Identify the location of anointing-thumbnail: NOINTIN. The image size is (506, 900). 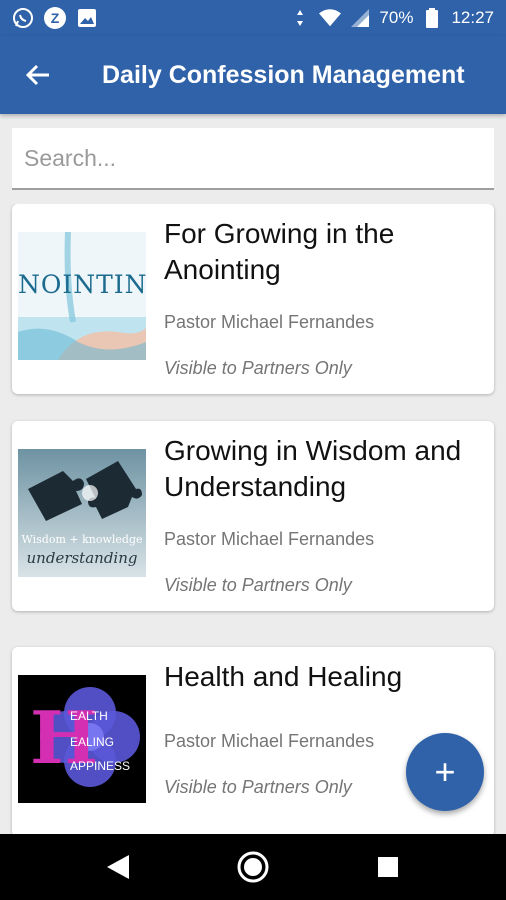
(82, 296).